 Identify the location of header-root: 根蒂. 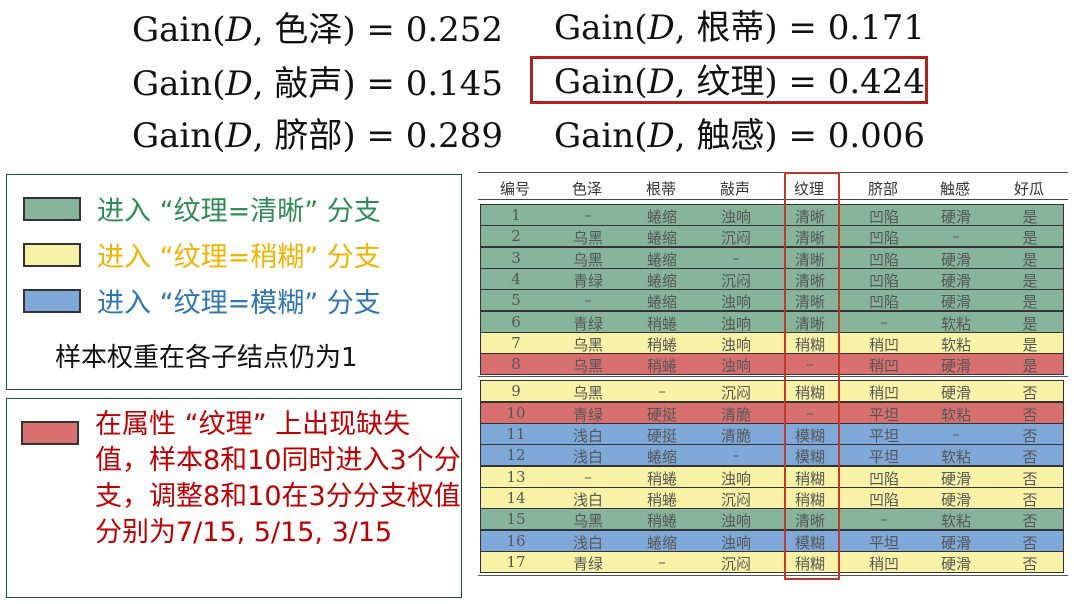
(660, 189).